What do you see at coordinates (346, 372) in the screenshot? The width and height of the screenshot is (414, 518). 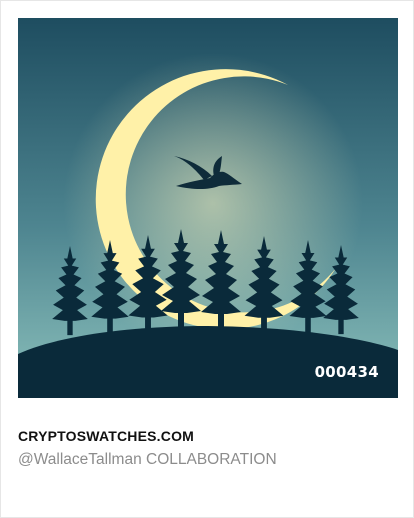 I see `edition-number: 000434` at bounding box center [346, 372].